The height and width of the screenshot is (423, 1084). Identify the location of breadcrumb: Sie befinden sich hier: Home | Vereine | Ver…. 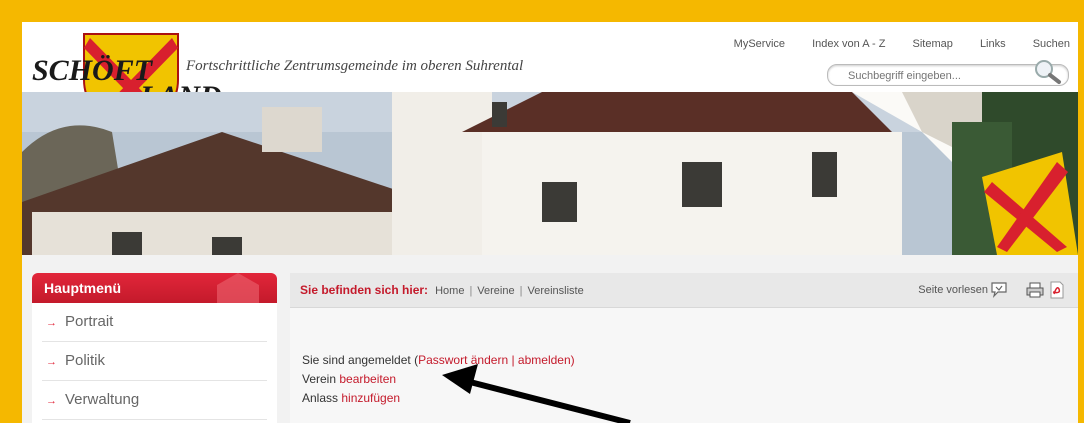
(684, 290).